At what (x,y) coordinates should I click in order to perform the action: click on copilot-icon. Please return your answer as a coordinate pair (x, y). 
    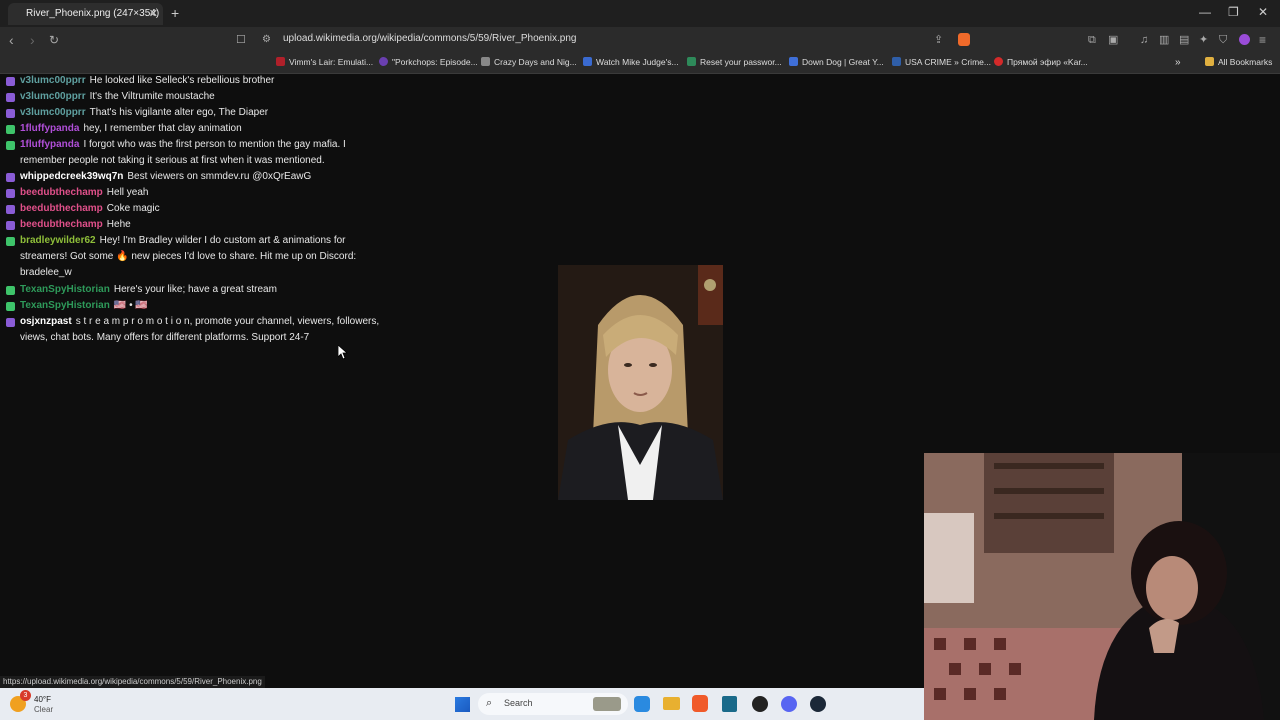
    Looking at the image, I should click on (642, 704).